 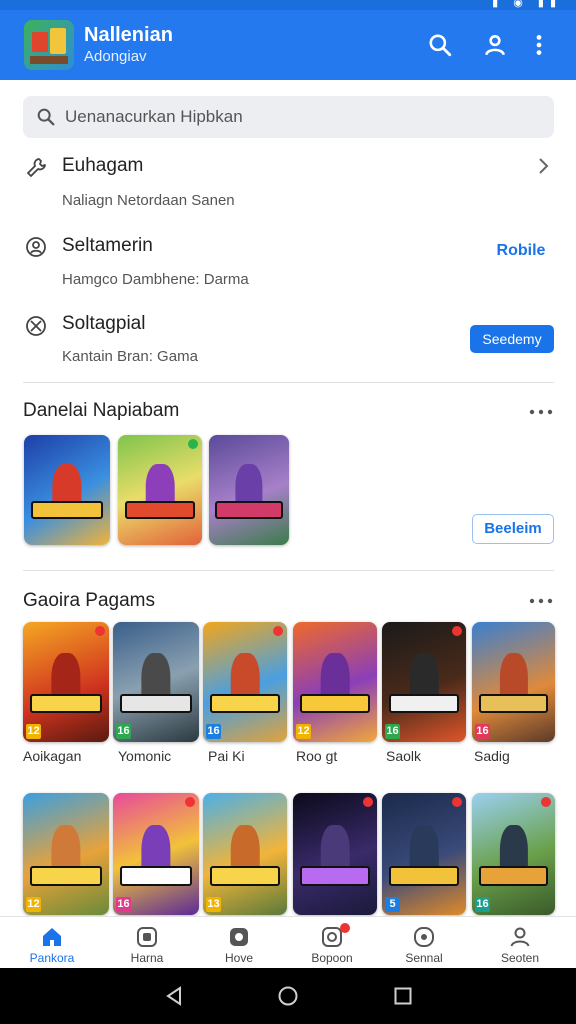 What do you see at coordinates (154, 116) in the screenshot?
I see `search-placeholder: Uenanacurkan Hipbkan` at bounding box center [154, 116].